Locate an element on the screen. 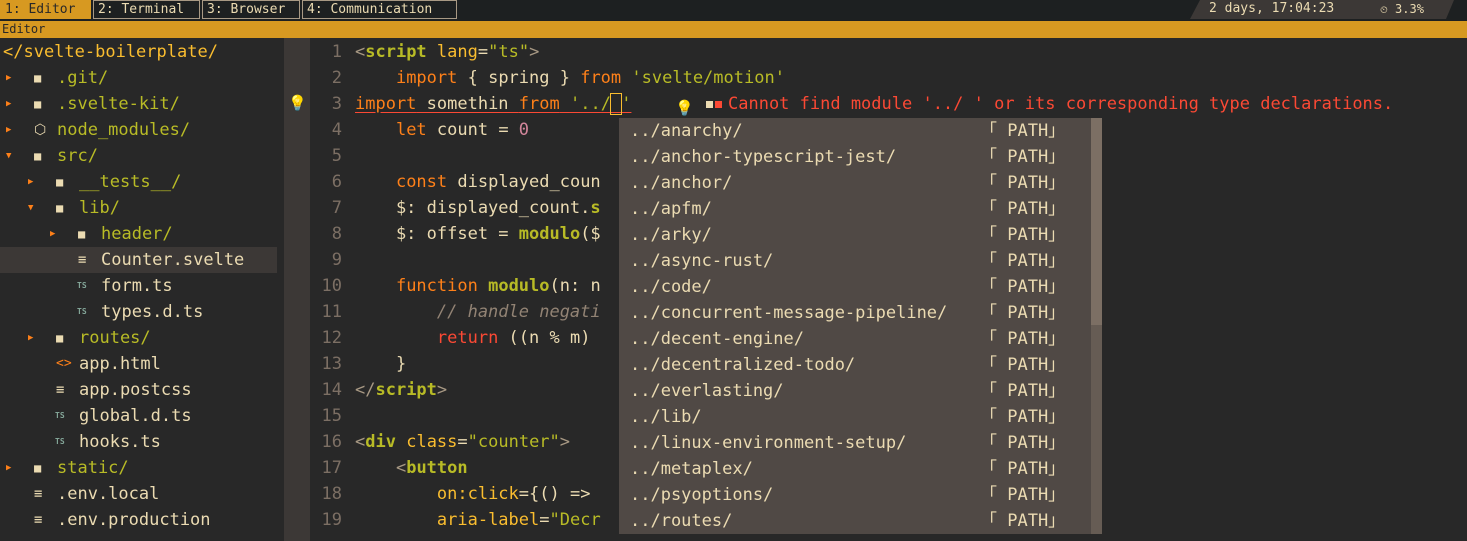 Image resolution: width=1467 pixels, height=541 pixels. folder-icon: ■ is located at coordinates (38, 78).